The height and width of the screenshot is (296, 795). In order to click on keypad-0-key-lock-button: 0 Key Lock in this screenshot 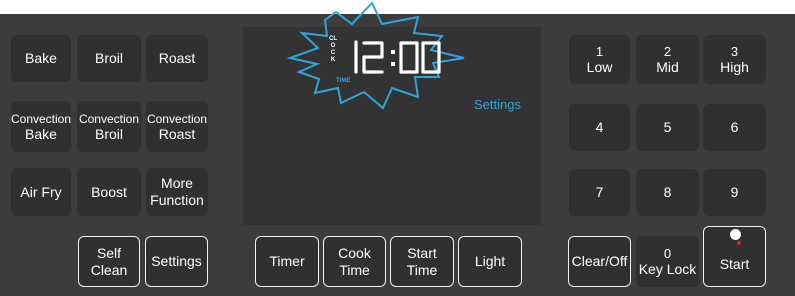, I will do `click(667, 261)`.